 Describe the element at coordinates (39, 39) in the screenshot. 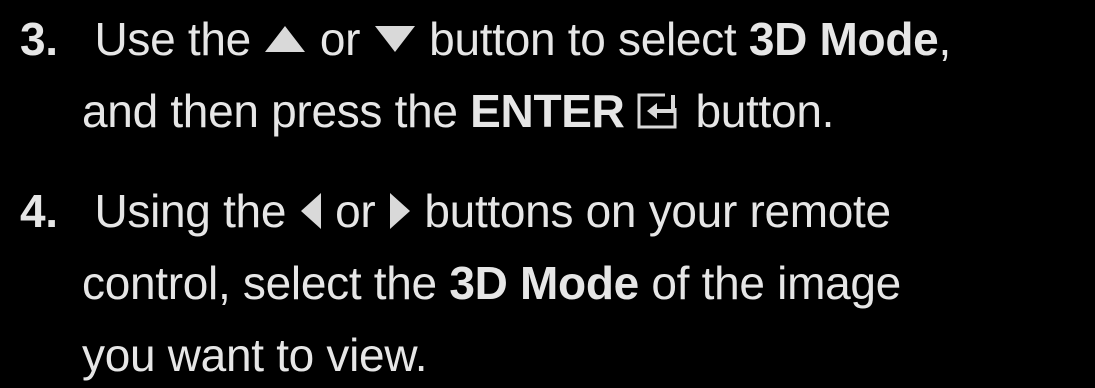

I see `step-number: 3.` at that location.